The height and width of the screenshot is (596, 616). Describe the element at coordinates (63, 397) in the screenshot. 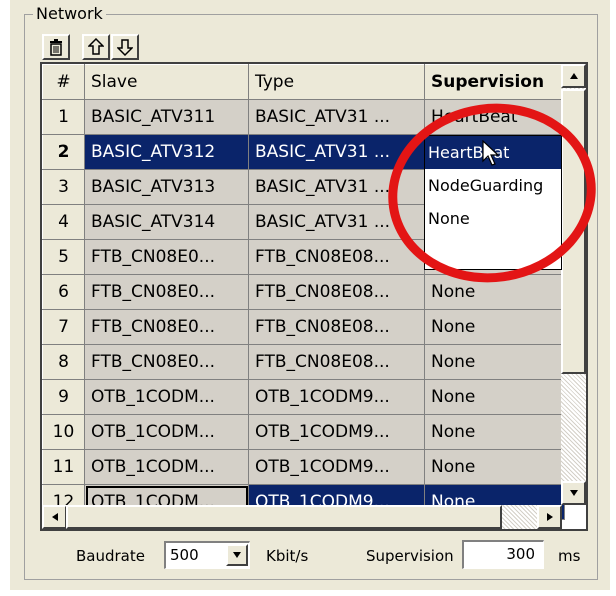

I see `row-number: 9` at that location.